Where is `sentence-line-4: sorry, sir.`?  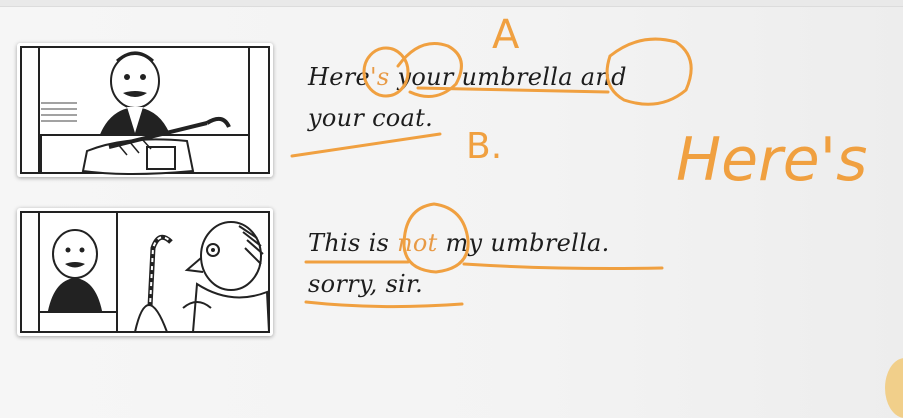
sentence-line-4: sorry, sir. is located at coordinates (365, 284).